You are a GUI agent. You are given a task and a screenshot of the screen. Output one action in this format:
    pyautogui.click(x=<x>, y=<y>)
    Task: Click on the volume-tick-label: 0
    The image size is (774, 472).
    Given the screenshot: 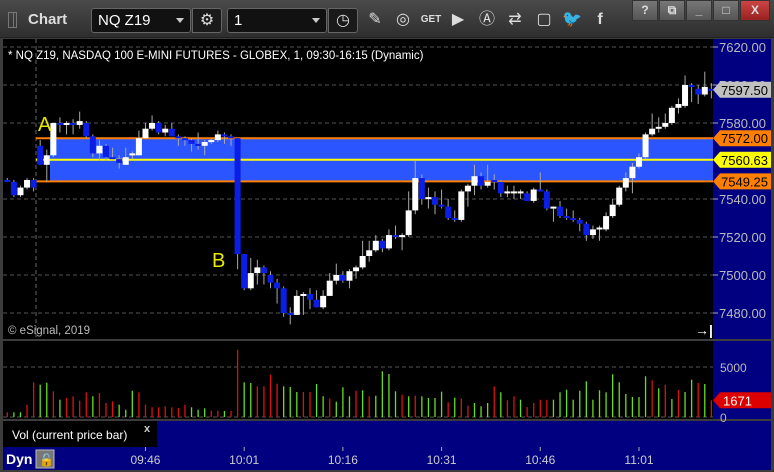 What is the action you would take?
    pyautogui.click(x=723, y=418)
    